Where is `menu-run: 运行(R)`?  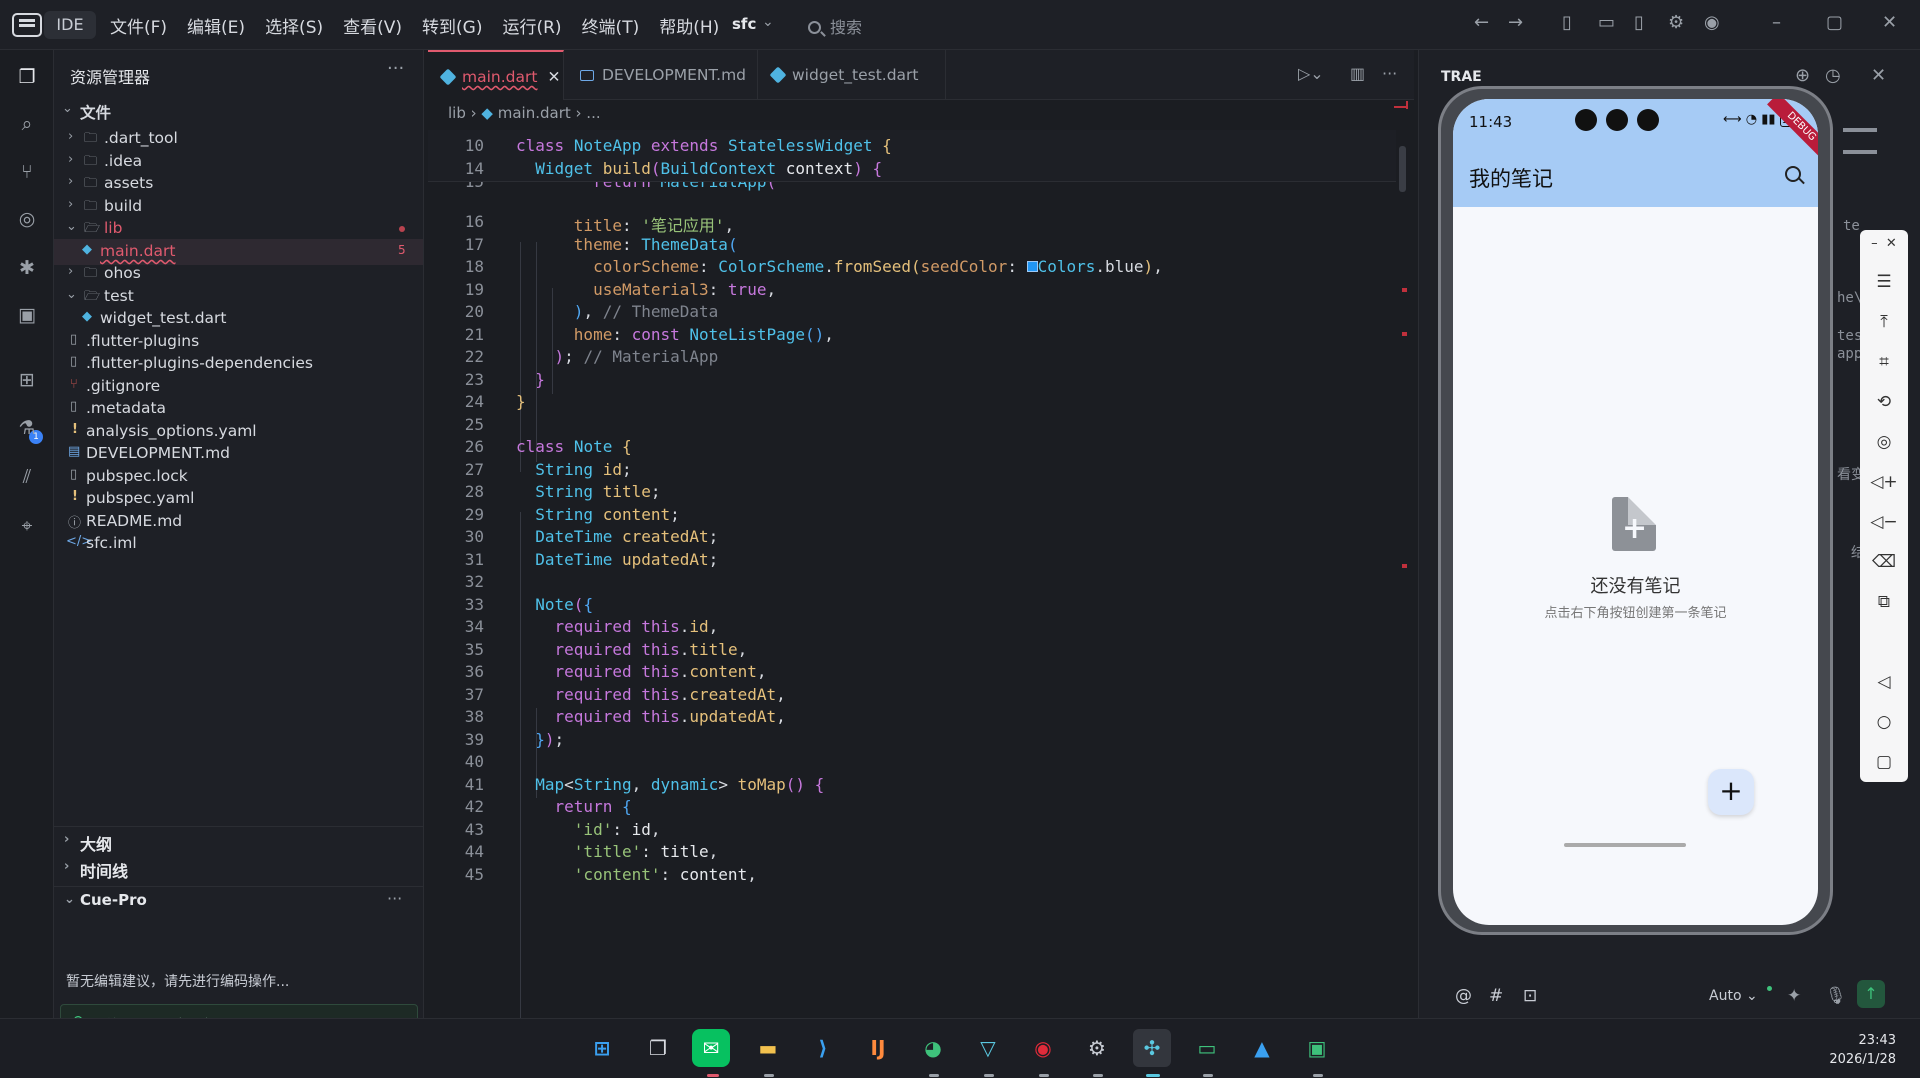 menu-run: 运行(R) is located at coordinates (531, 25).